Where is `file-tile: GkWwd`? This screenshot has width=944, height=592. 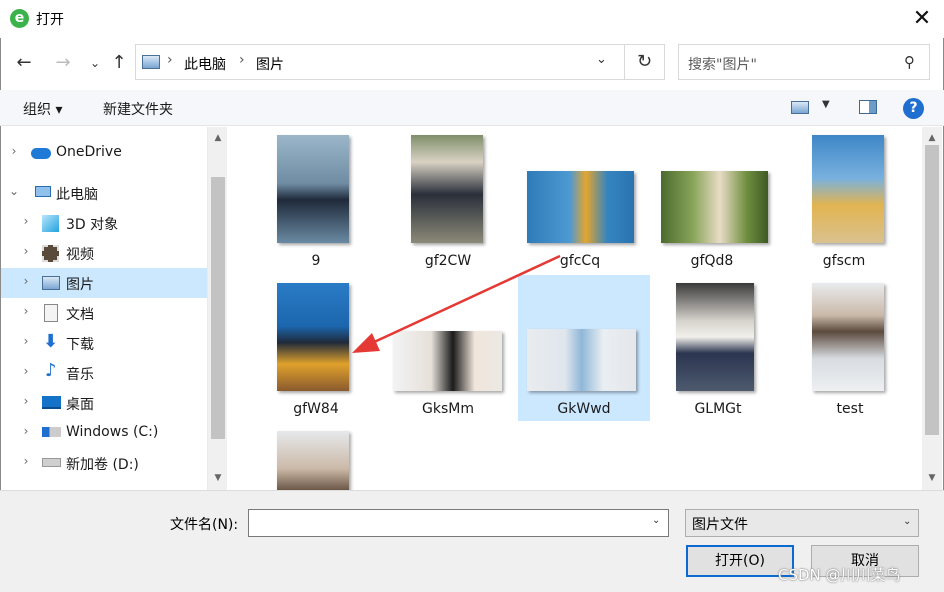
file-tile: GkWwd is located at coordinates (584, 348).